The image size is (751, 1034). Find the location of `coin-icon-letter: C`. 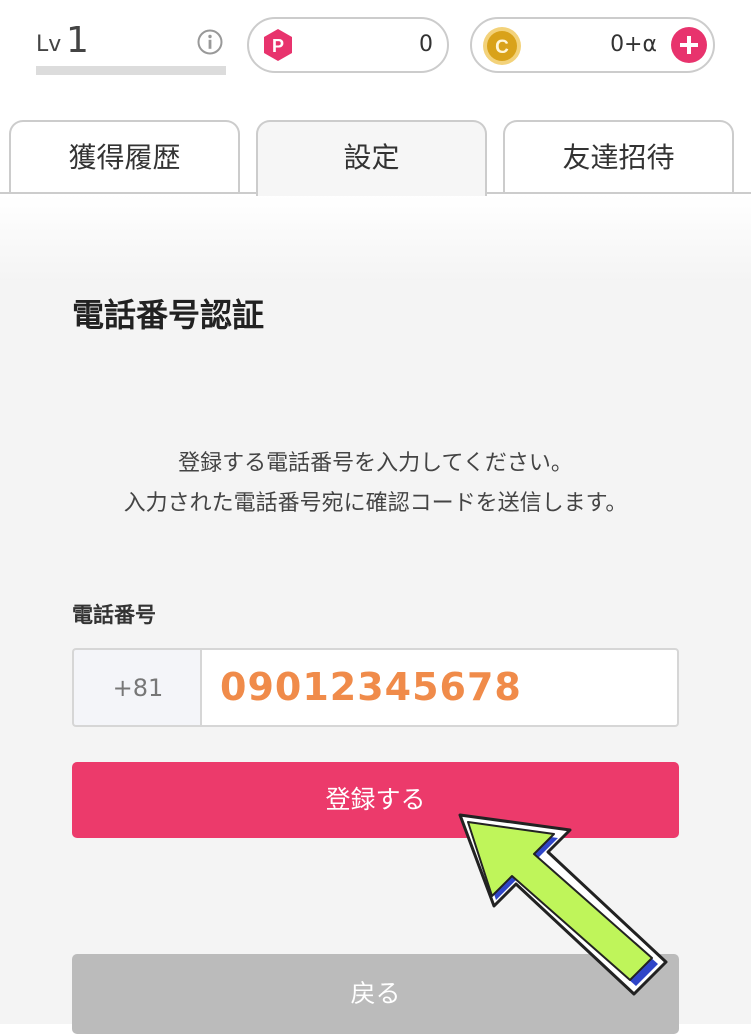

coin-icon-letter: C is located at coordinates (502, 47).